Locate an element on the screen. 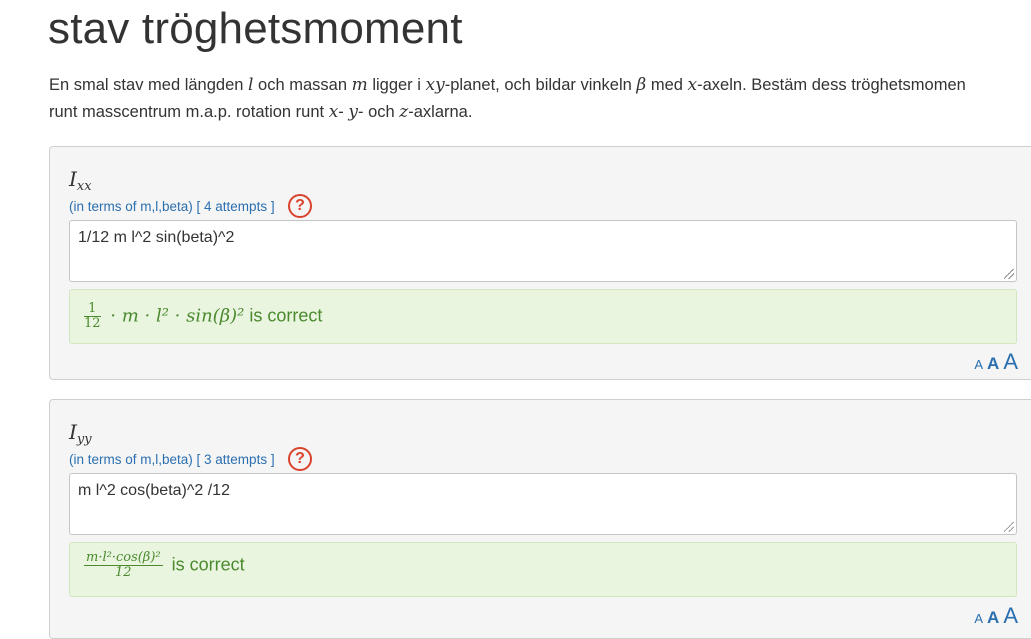 Image resolution: width=1031 pixels, height=639 pixels. page-title: stav tröghetsmoment is located at coordinates (255, 28).